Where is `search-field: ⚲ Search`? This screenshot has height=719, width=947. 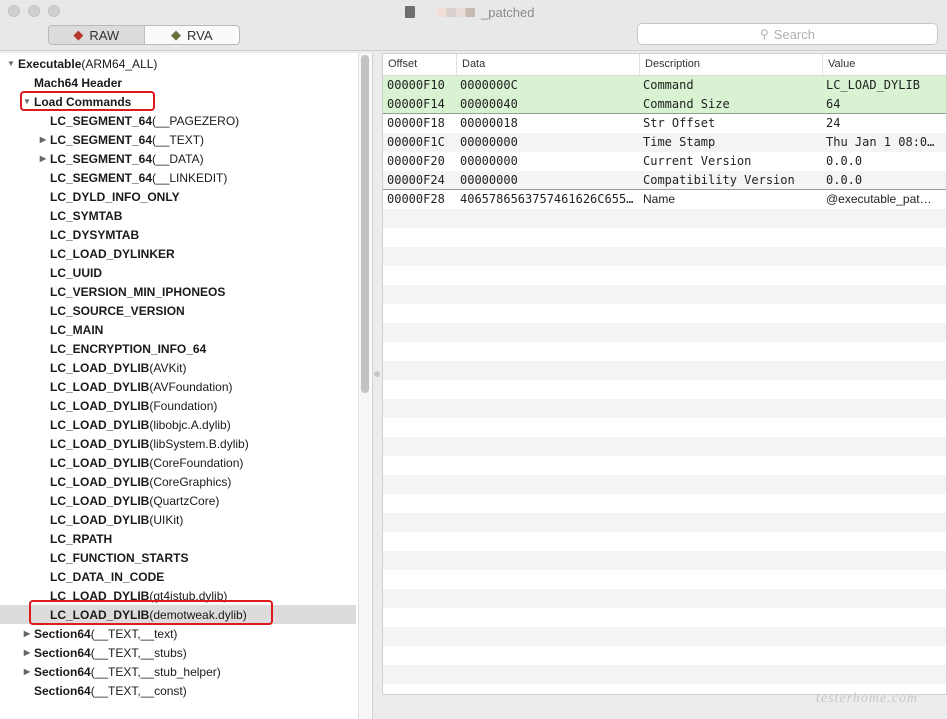 search-field: ⚲ Search is located at coordinates (787, 34).